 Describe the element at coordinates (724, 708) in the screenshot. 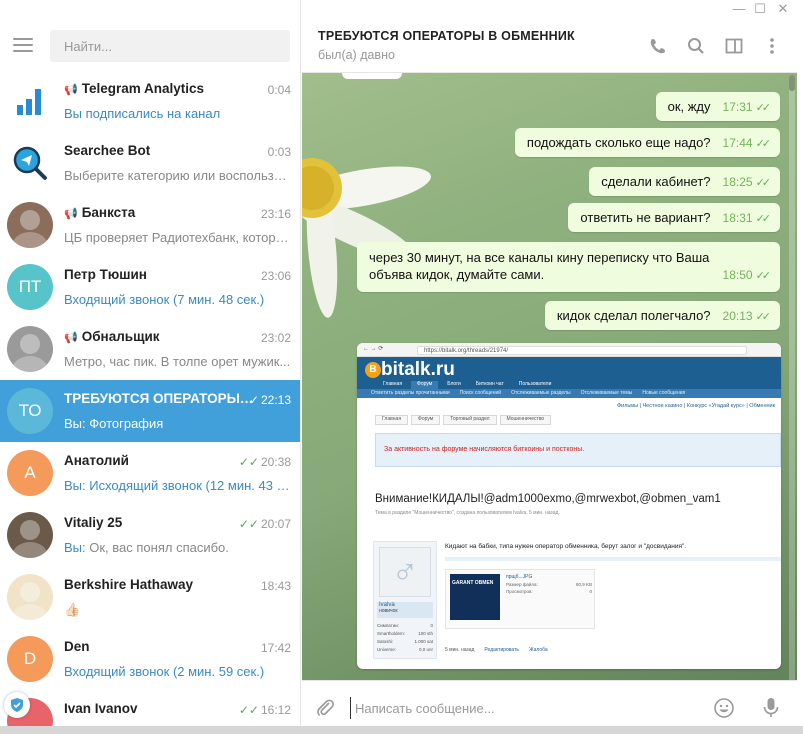

I see `emoji-icon` at that location.